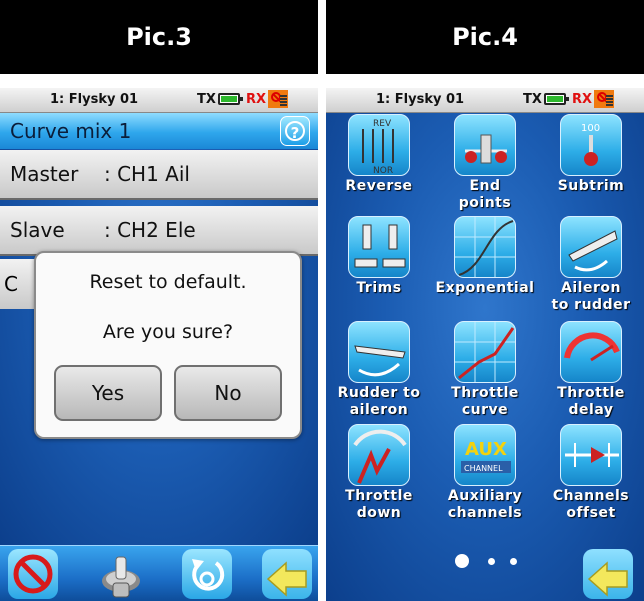  I want to click on menu-exponential: Exponential, so click(485, 256).